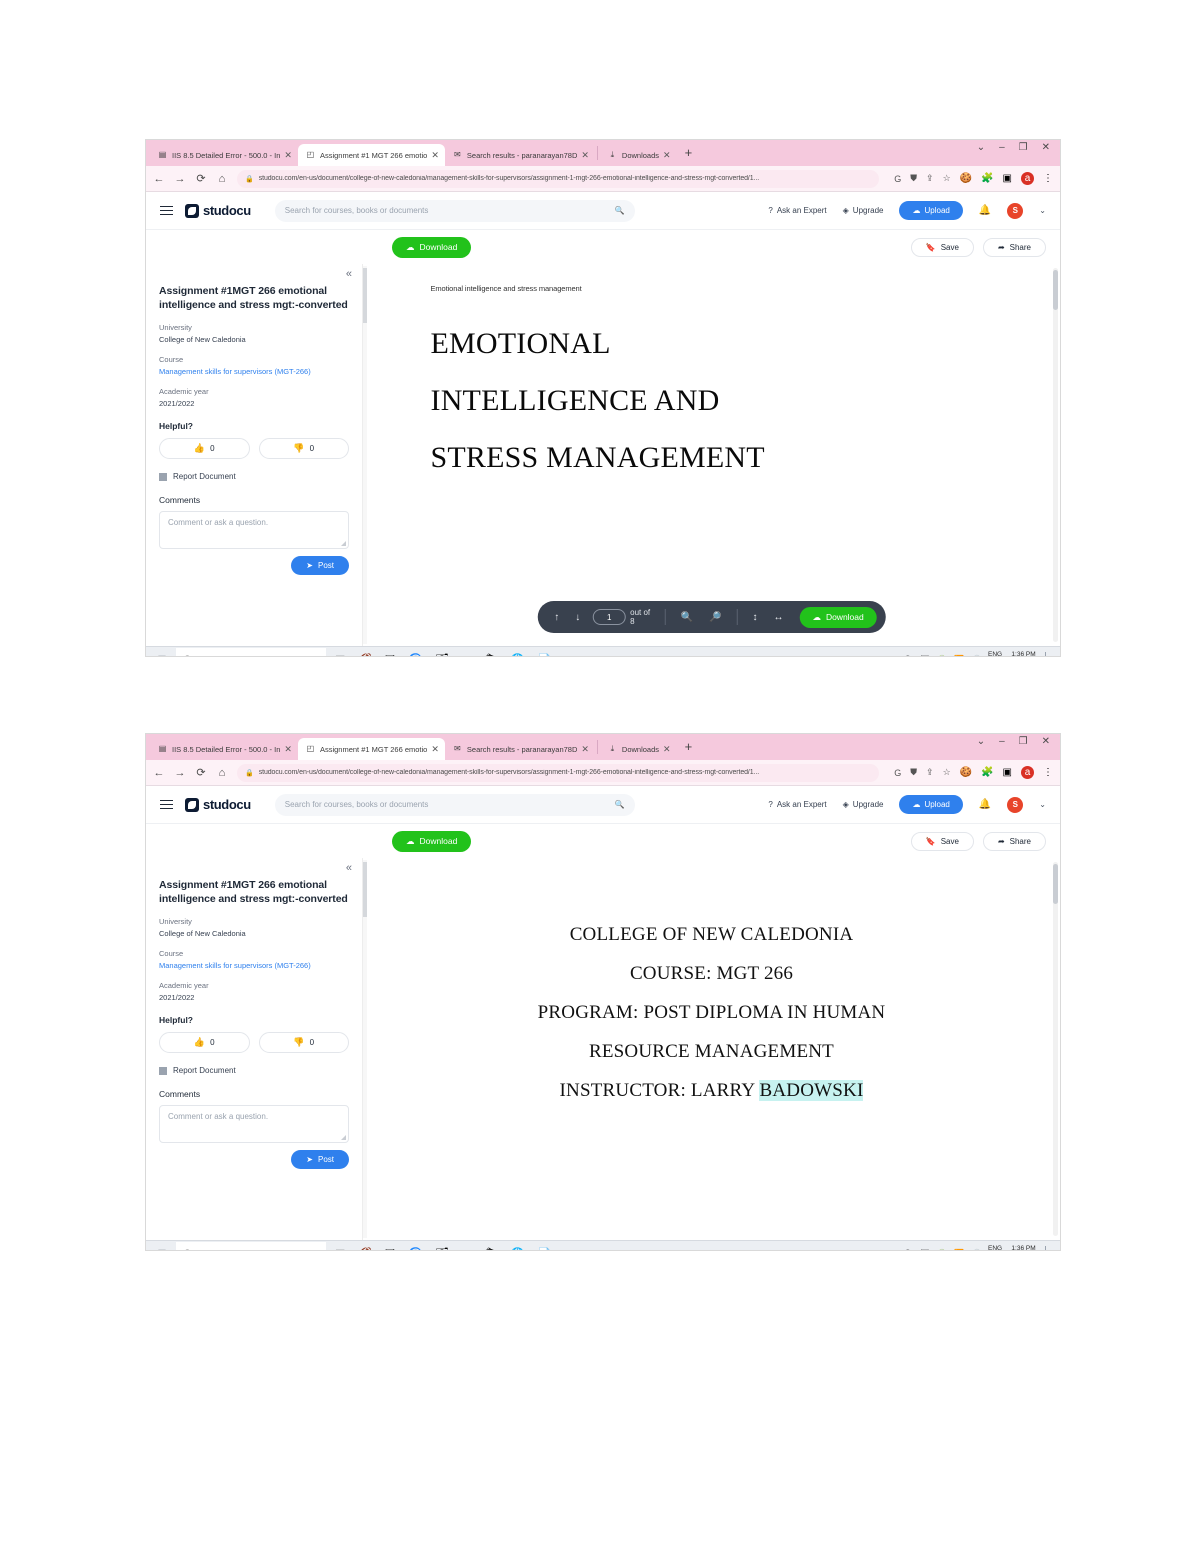 The height and width of the screenshot is (1553, 1200). What do you see at coordinates (556, 617) in the screenshot?
I see `prev-page-button: ↑` at bounding box center [556, 617].